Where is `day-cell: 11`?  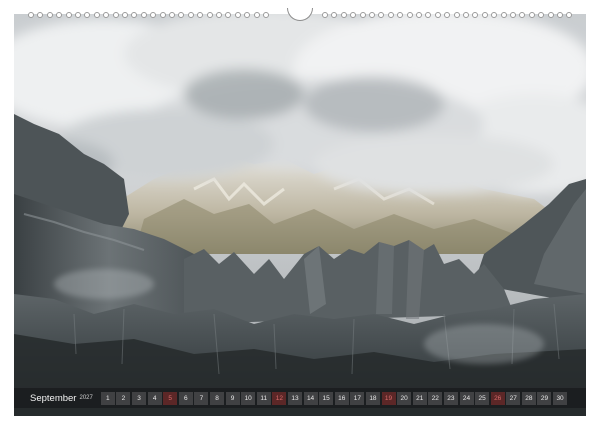 day-cell: 11 is located at coordinates (263, 398).